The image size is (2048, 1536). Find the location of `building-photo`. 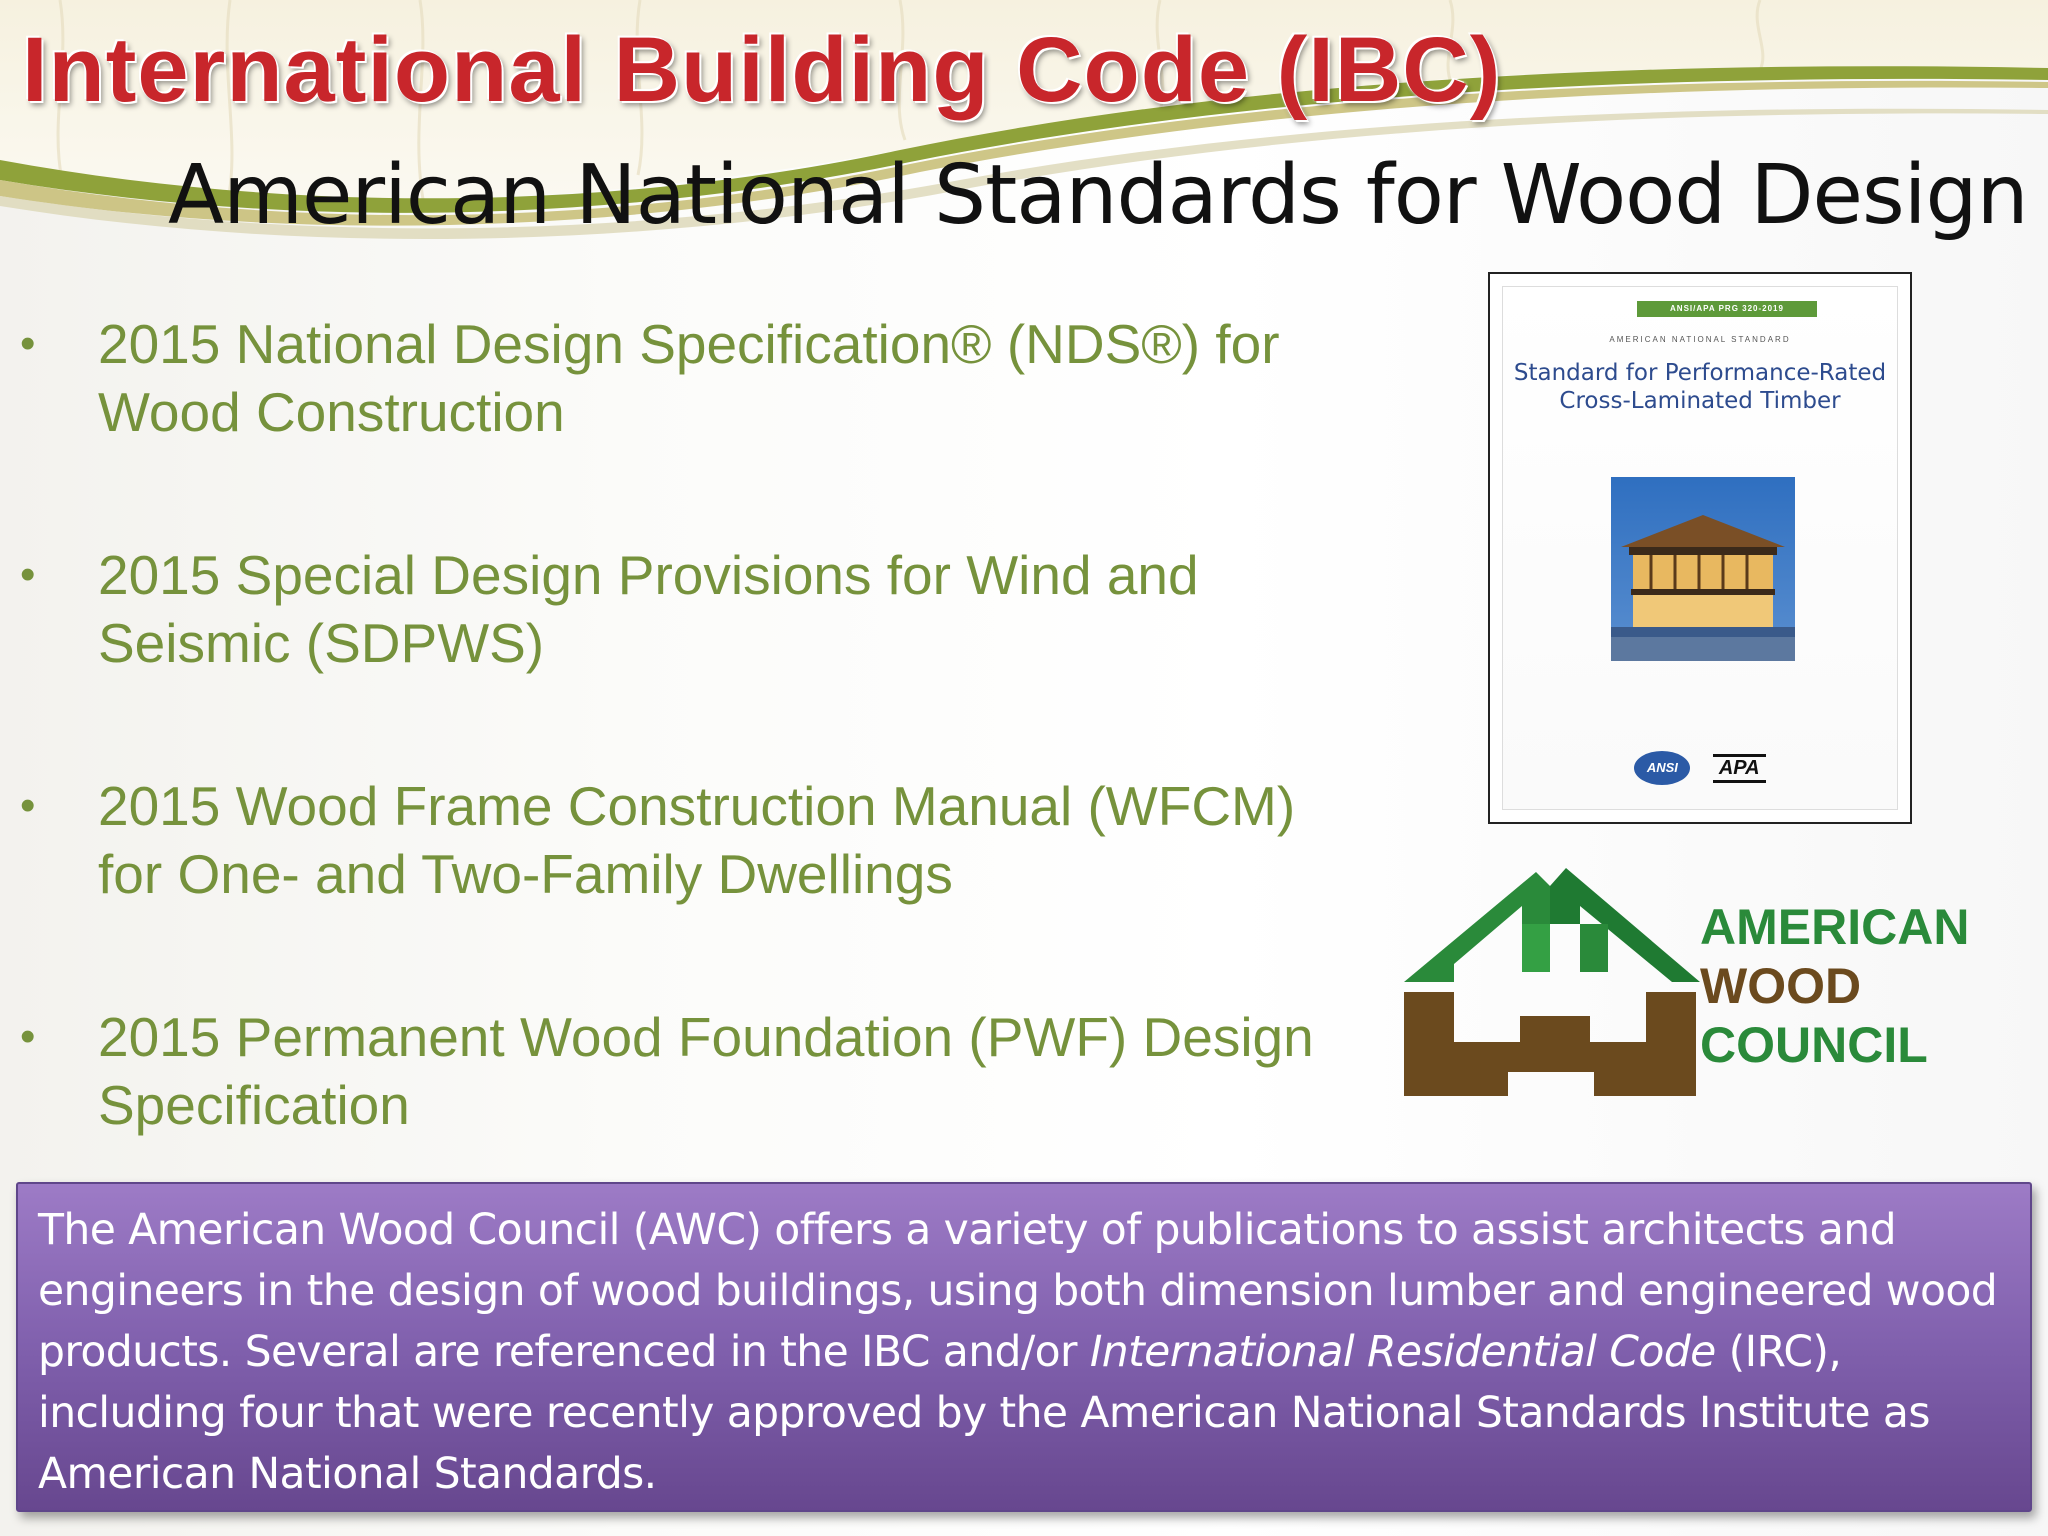

building-photo is located at coordinates (1703, 569).